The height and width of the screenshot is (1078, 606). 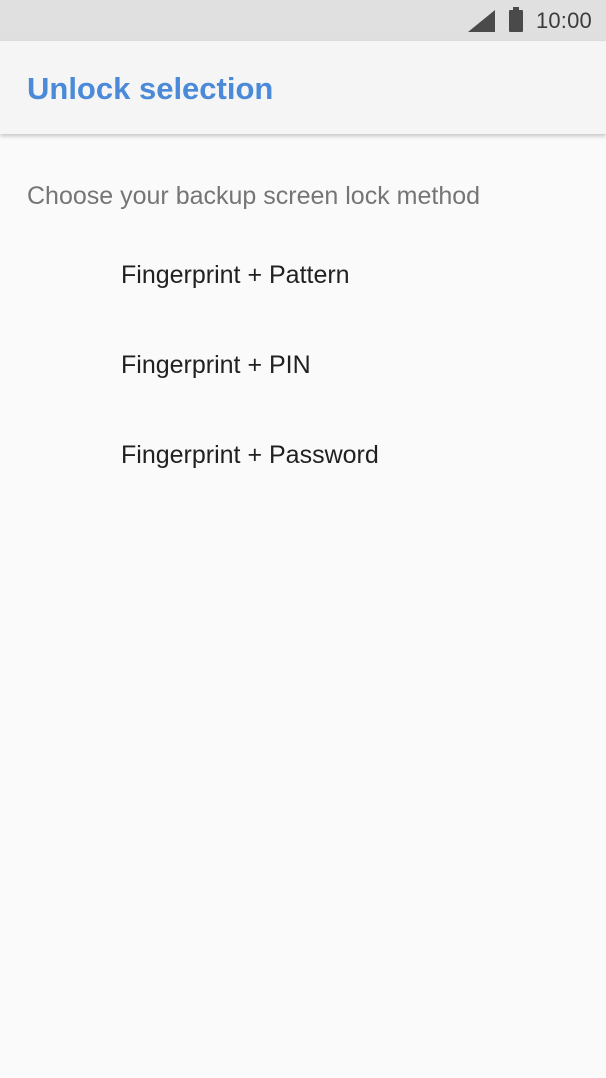 What do you see at coordinates (563, 20) in the screenshot?
I see `status-clock: 10:00` at bounding box center [563, 20].